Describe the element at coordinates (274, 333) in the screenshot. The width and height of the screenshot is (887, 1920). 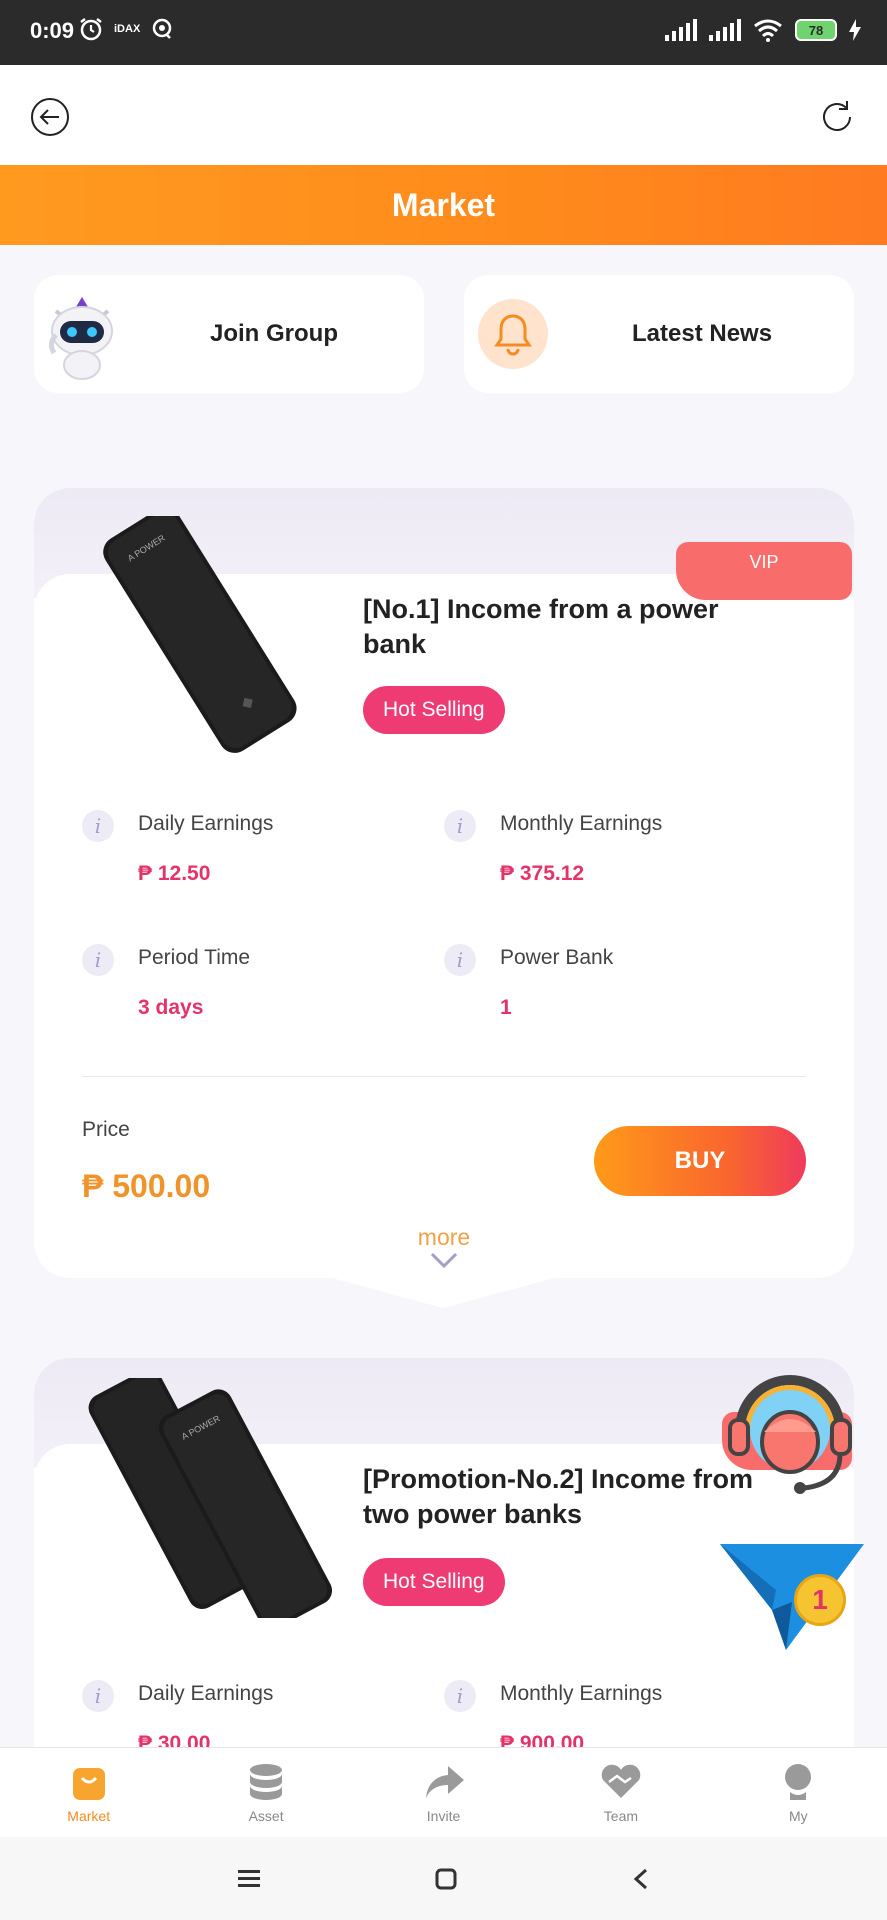
I see `join-group-label: Join Group` at that location.